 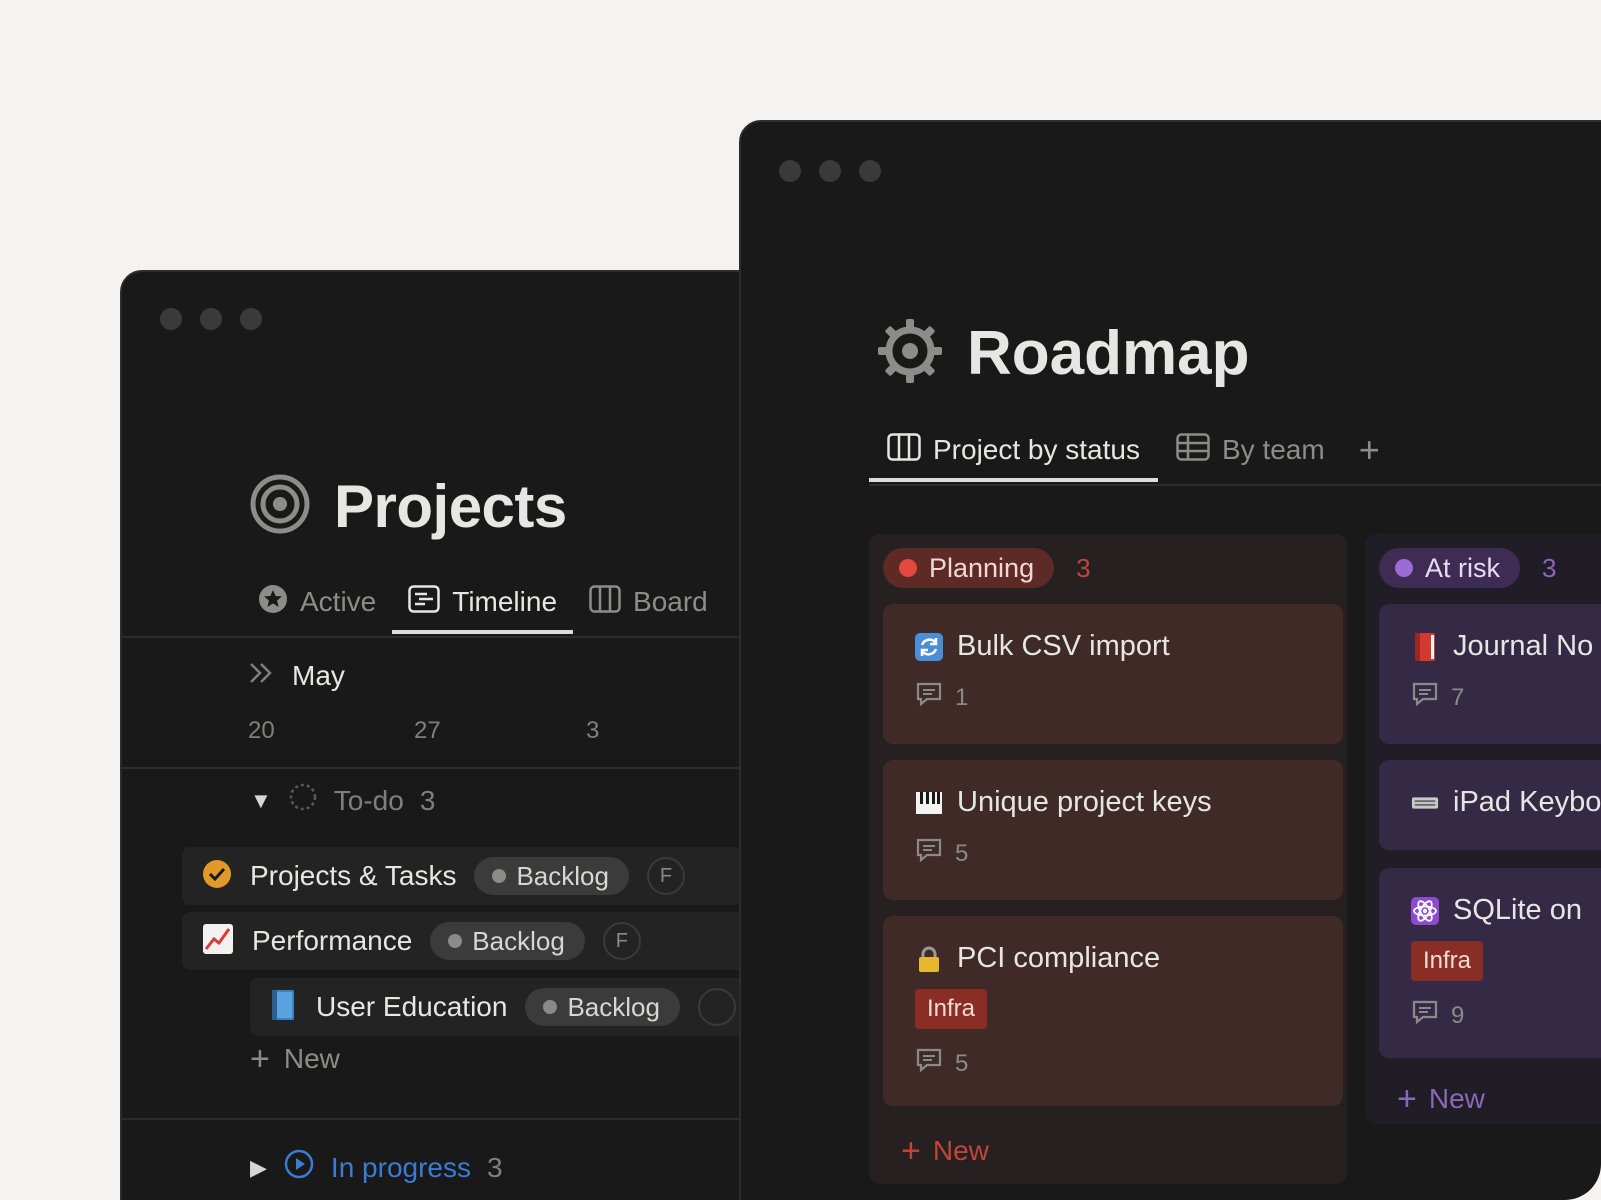 I want to click on timeline-month: May, so click(x=296, y=676).